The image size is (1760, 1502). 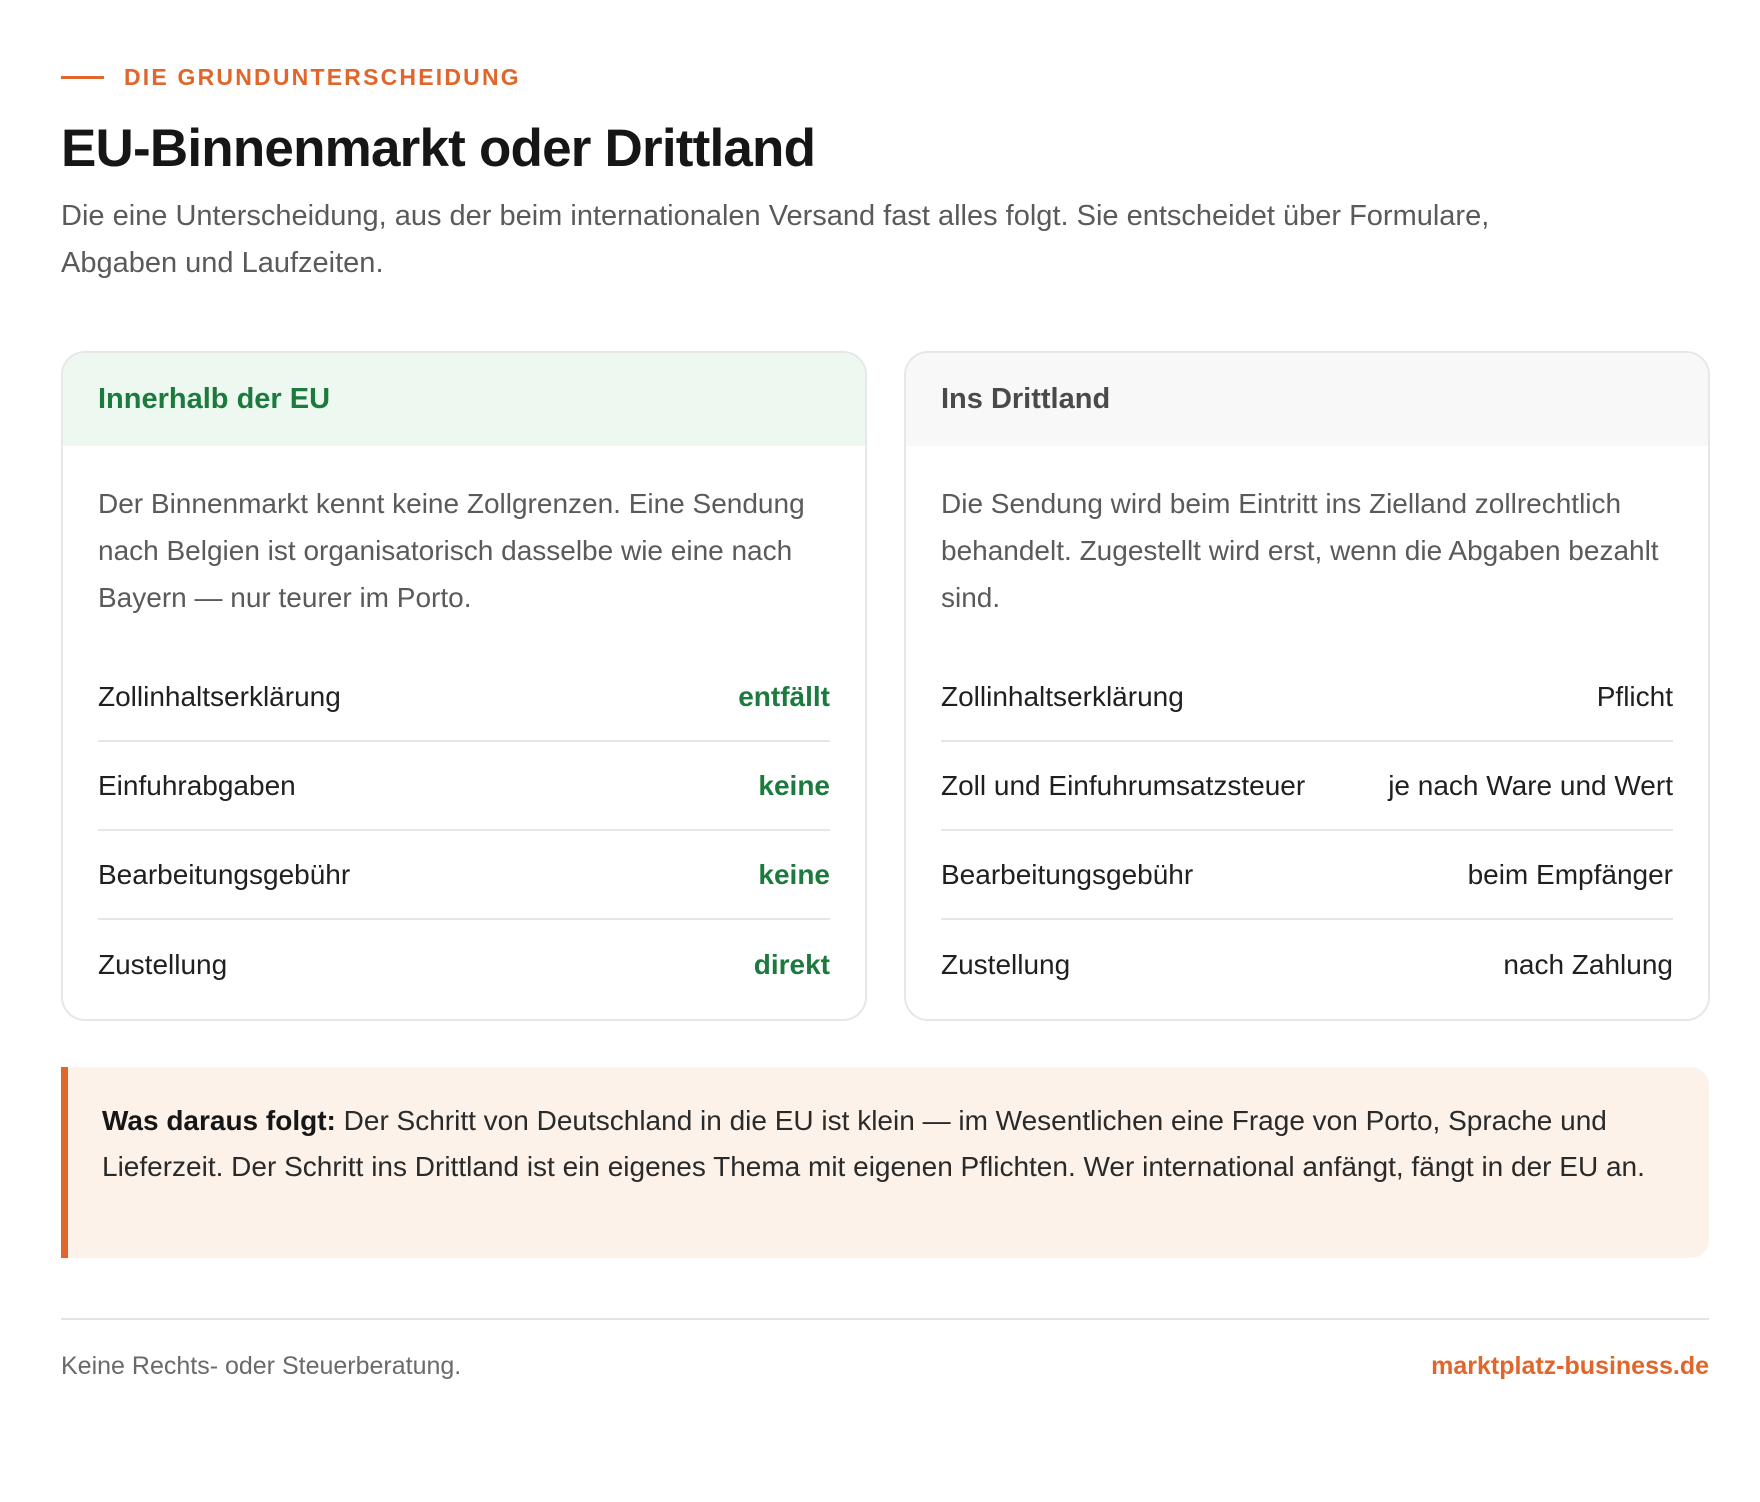 What do you see at coordinates (791, 964) in the screenshot?
I see `row-value: direkt` at bounding box center [791, 964].